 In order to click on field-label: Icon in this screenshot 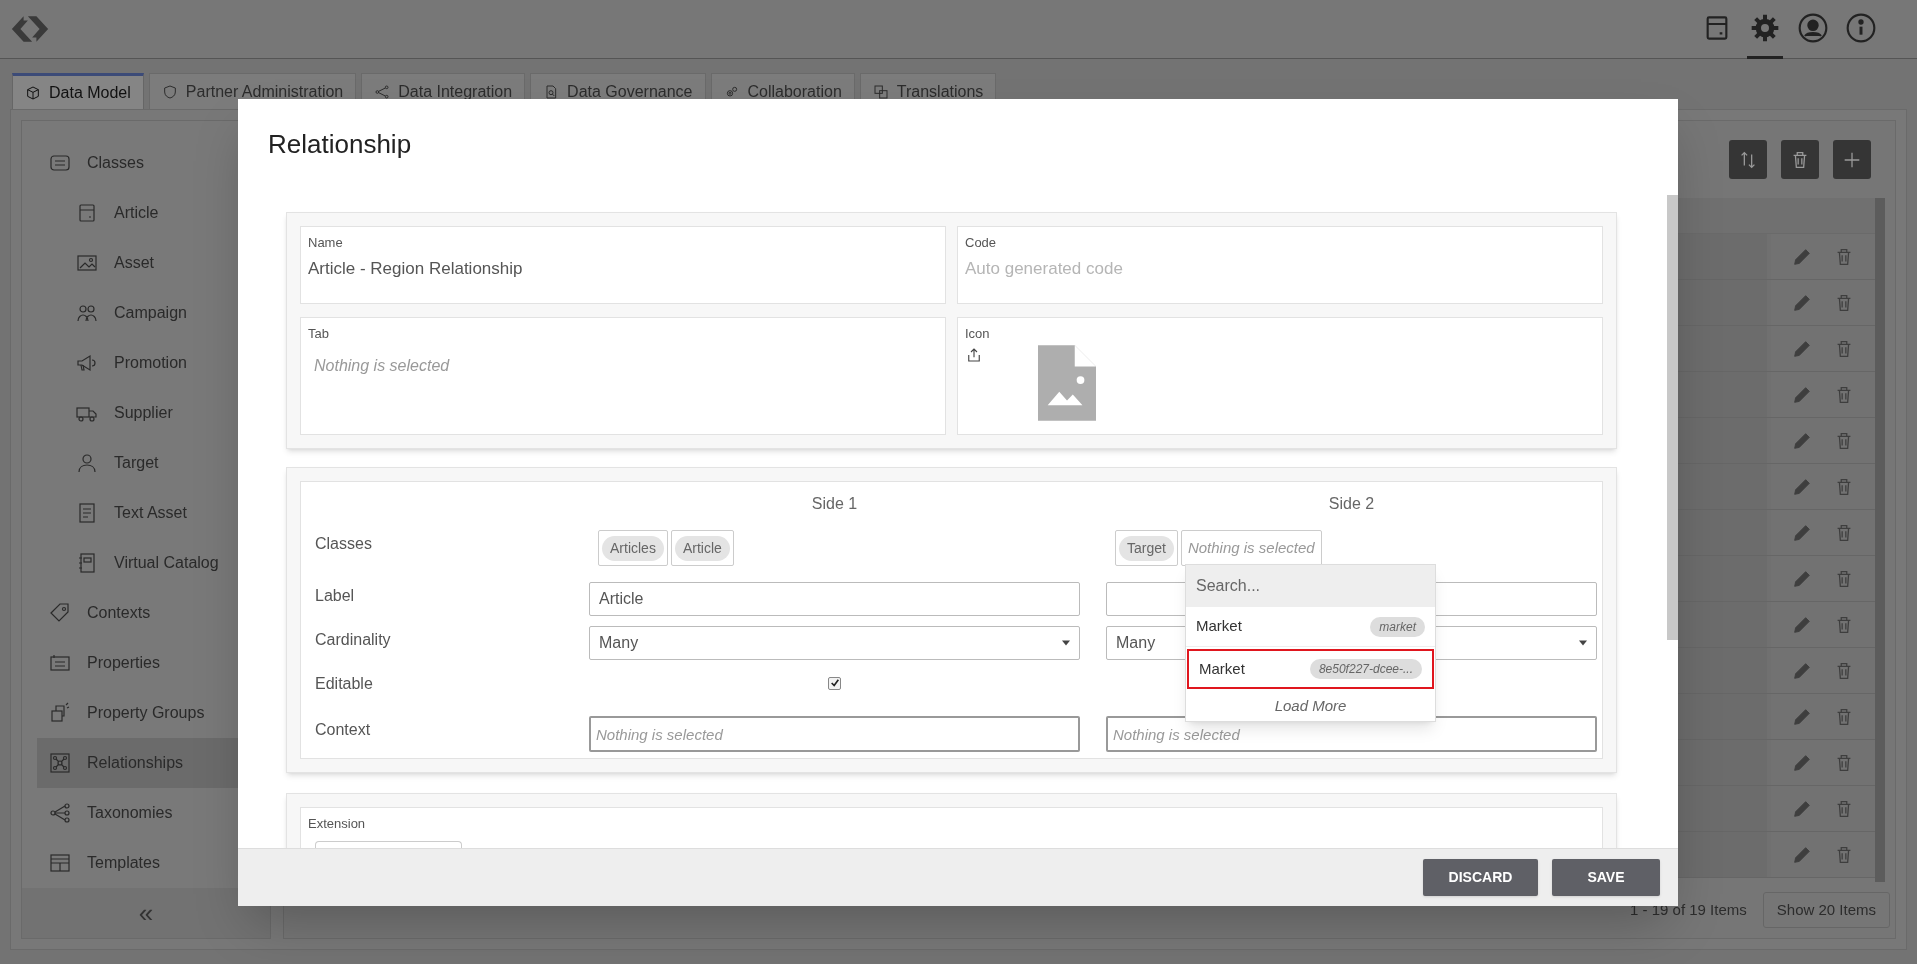, I will do `click(978, 334)`.